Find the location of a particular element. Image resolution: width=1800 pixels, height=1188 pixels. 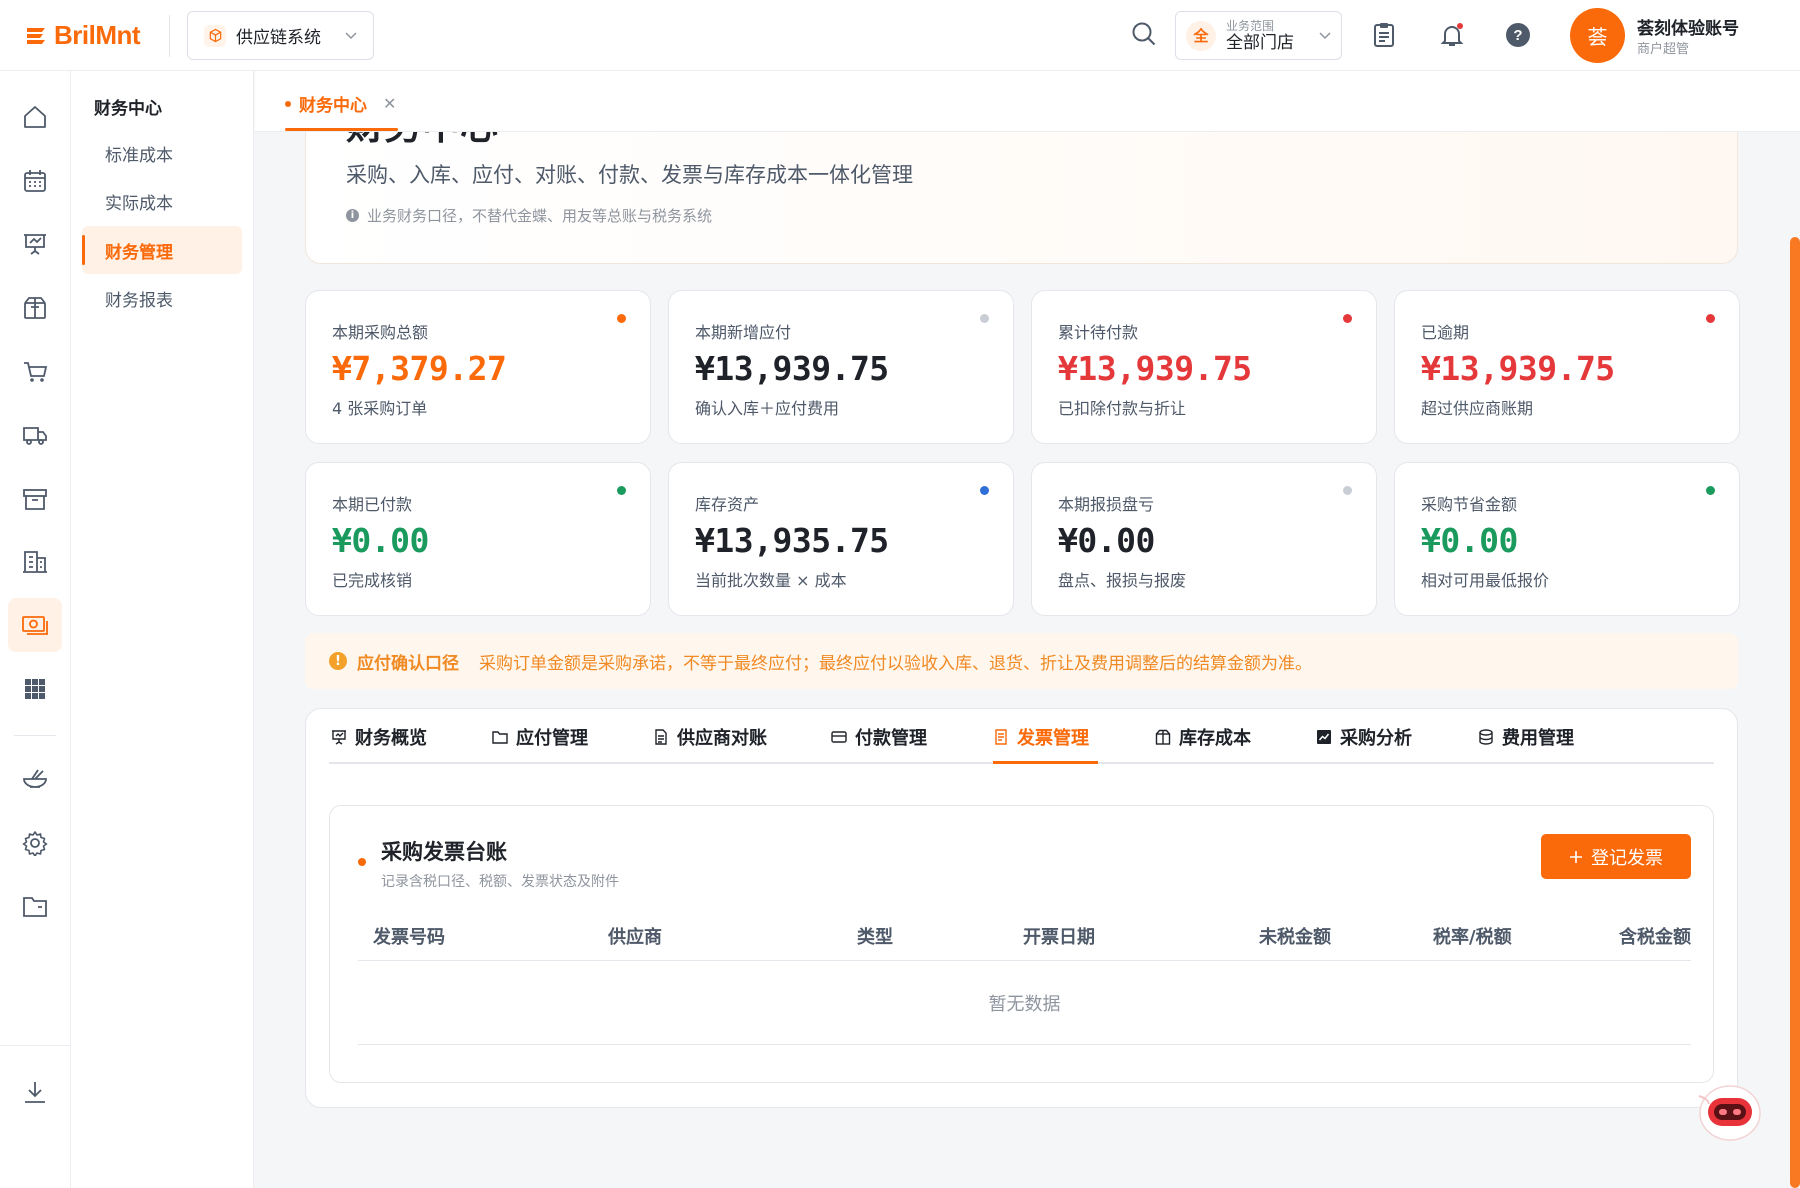

grid-icon is located at coordinates (35, 689).